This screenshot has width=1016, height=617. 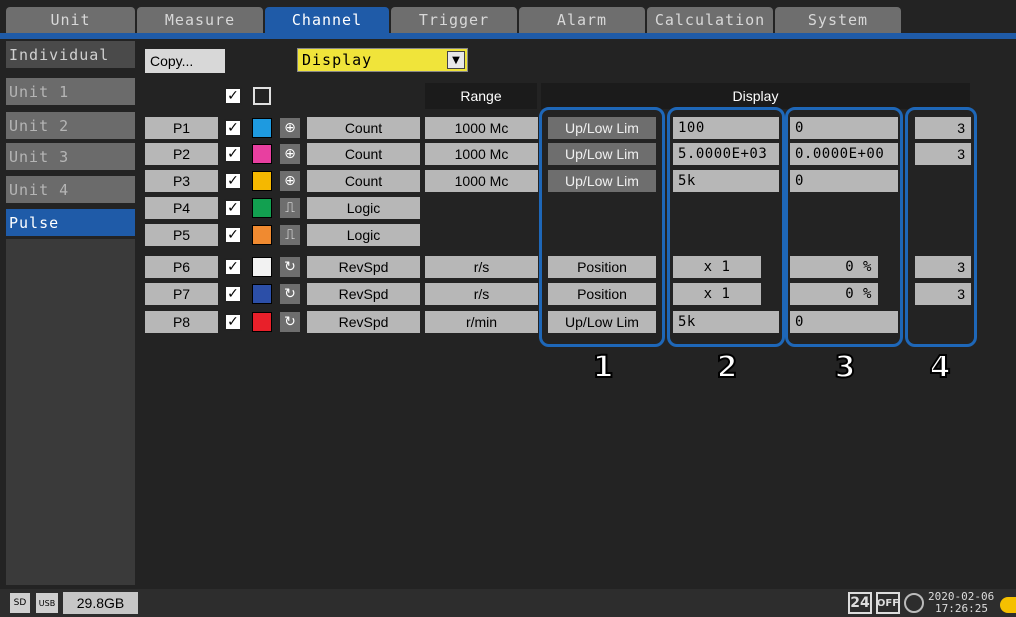 What do you see at coordinates (181, 322) in the screenshot?
I see `channel-label: P8` at bounding box center [181, 322].